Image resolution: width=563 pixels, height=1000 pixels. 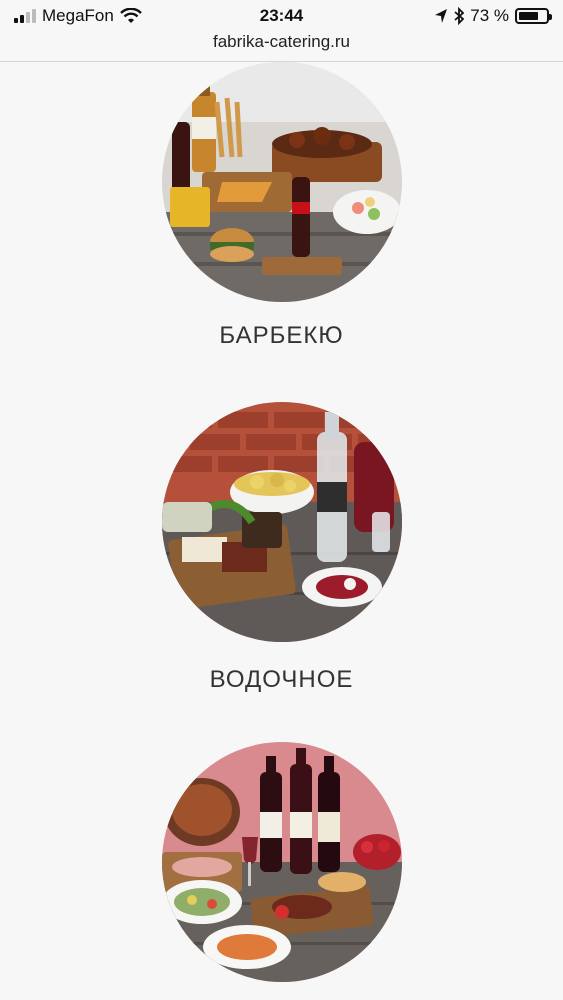 What do you see at coordinates (441, 16) in the screenshot?
I see `location-arrow-icon` at bounding box center [441, 16].